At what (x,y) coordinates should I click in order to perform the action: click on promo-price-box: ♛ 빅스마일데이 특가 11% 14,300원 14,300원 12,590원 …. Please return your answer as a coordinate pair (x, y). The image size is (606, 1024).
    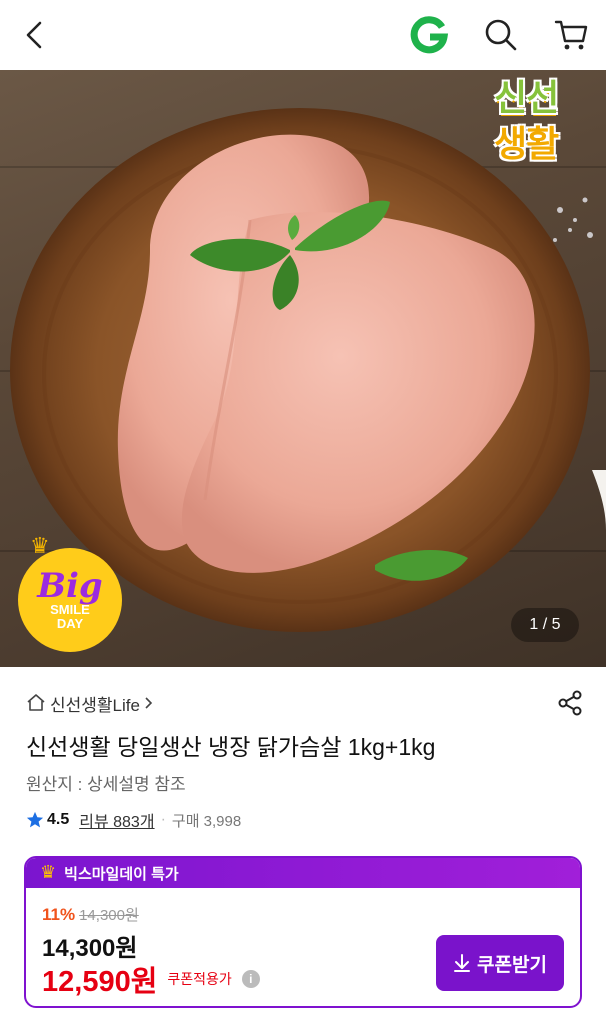
    Looking at the image, I should click on (303, 932).